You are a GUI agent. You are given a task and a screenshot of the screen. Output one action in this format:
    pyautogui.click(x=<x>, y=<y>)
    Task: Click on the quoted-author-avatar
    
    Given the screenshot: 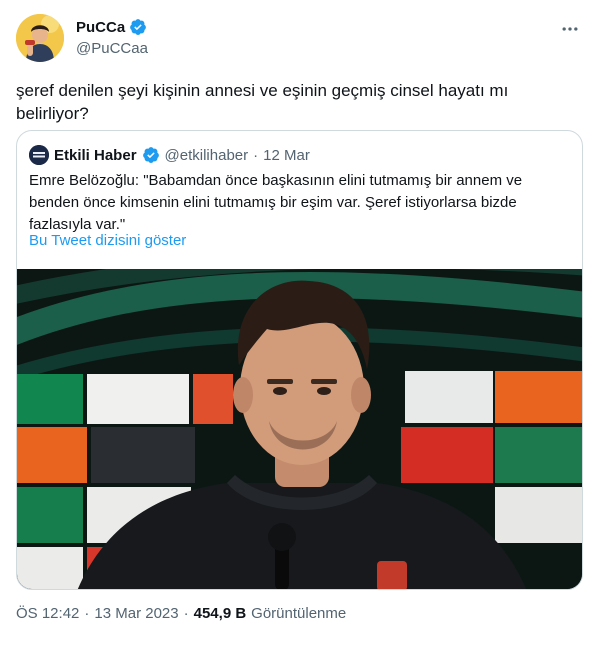 What is the action you would take?
    pyautogui.click(x=39, y=155)
    